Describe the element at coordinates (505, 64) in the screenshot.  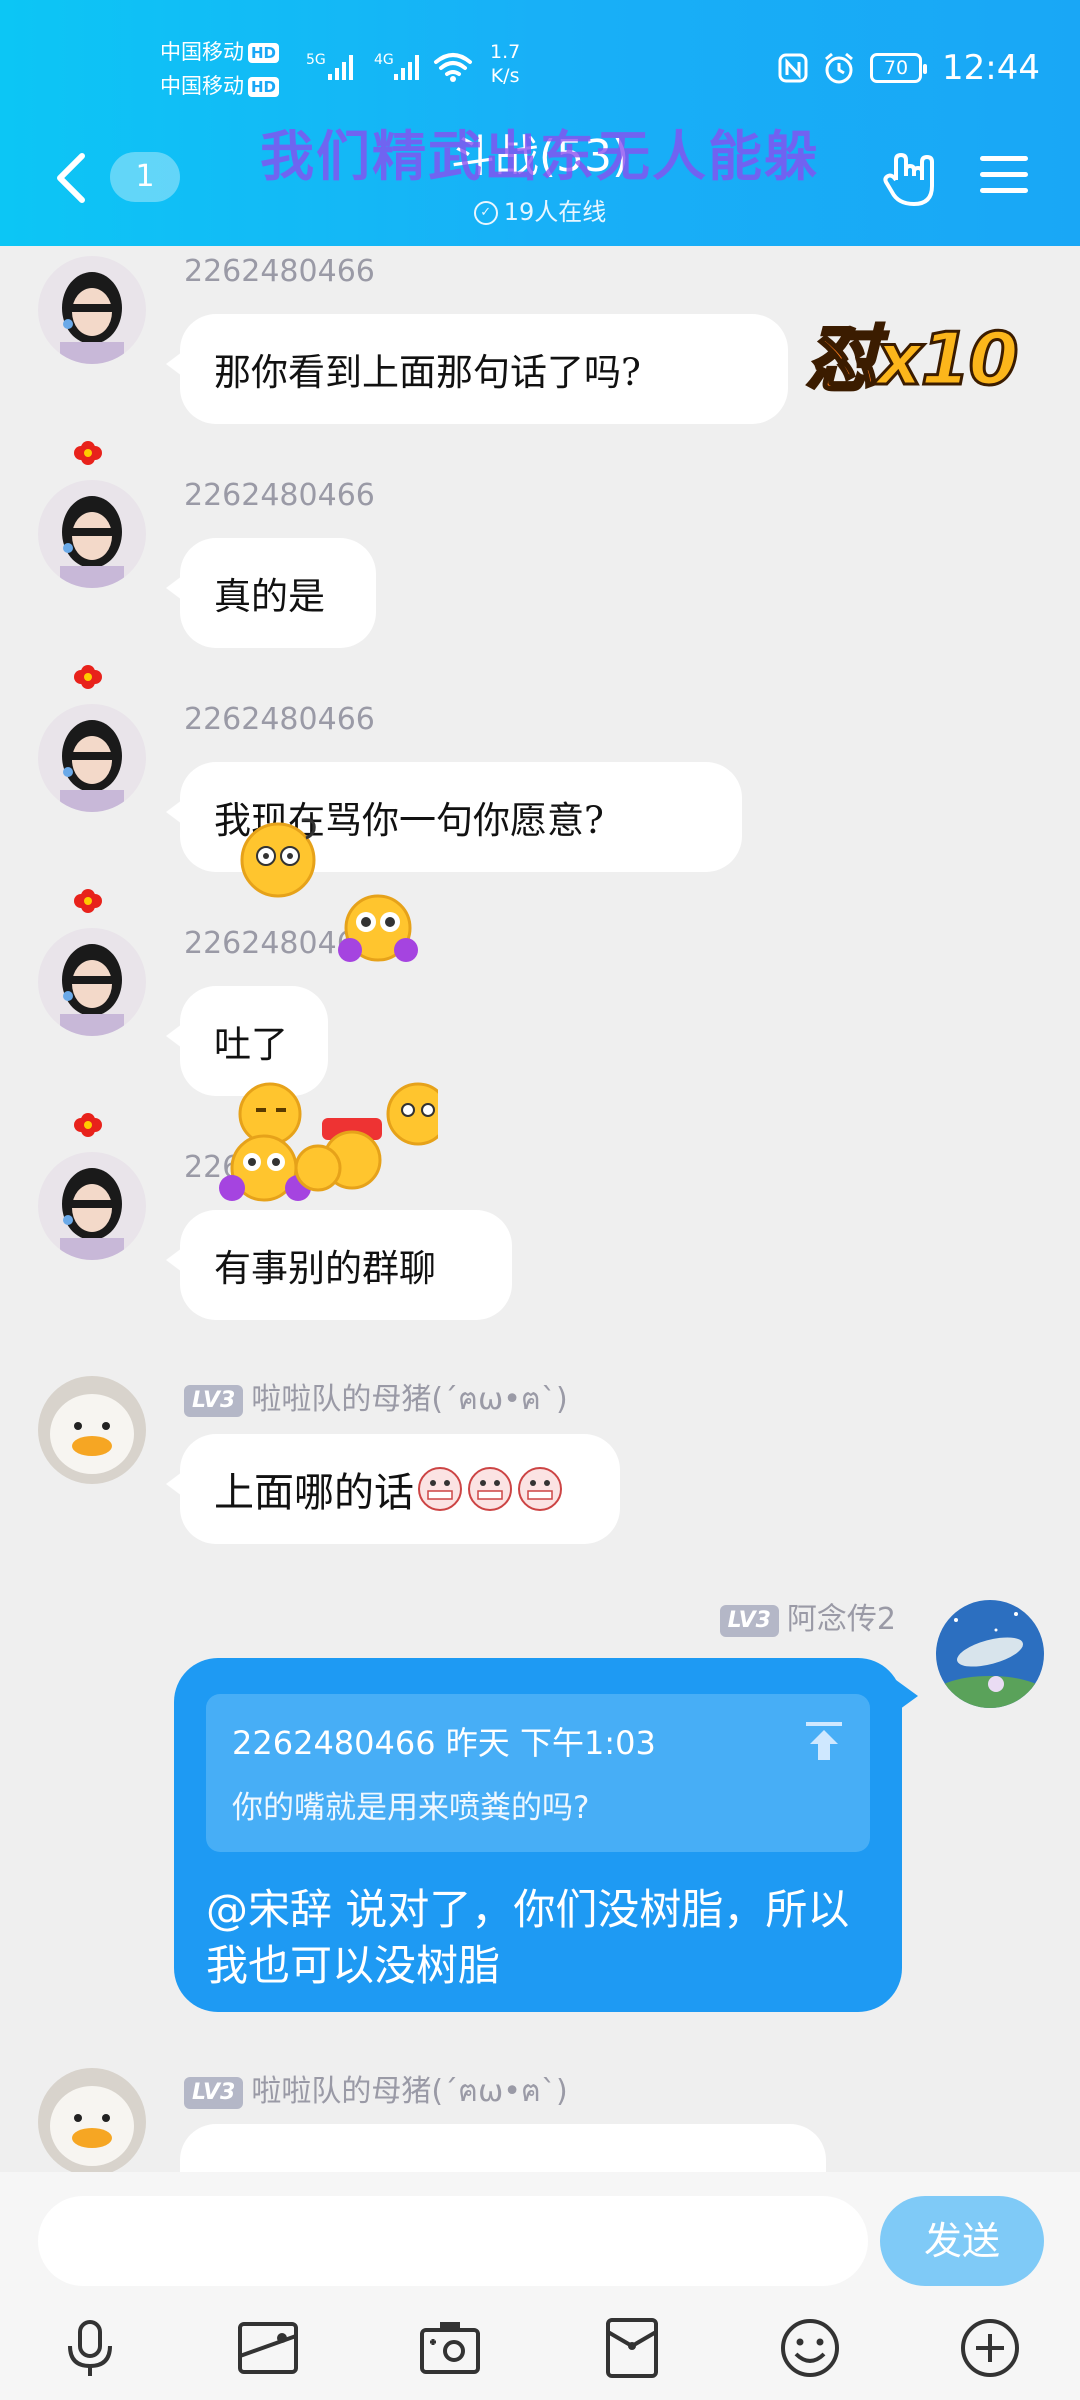
I see `network-speed: 1.7 K/s` at that location.